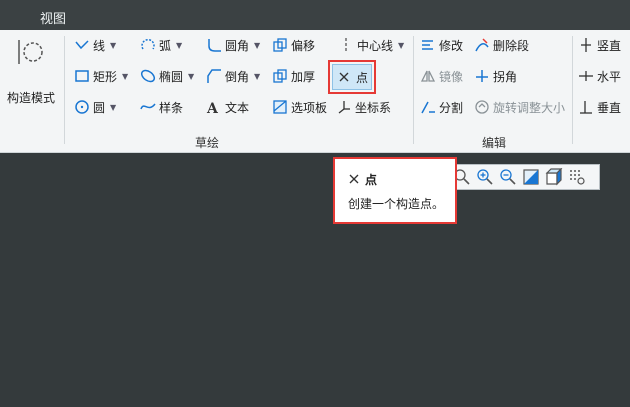 Image resolution: width=630 pixels, height=407 pixels. Describe the element at coordinates (451, 76) in the screenshot. I see `mirror-label: 镜像` at that location.